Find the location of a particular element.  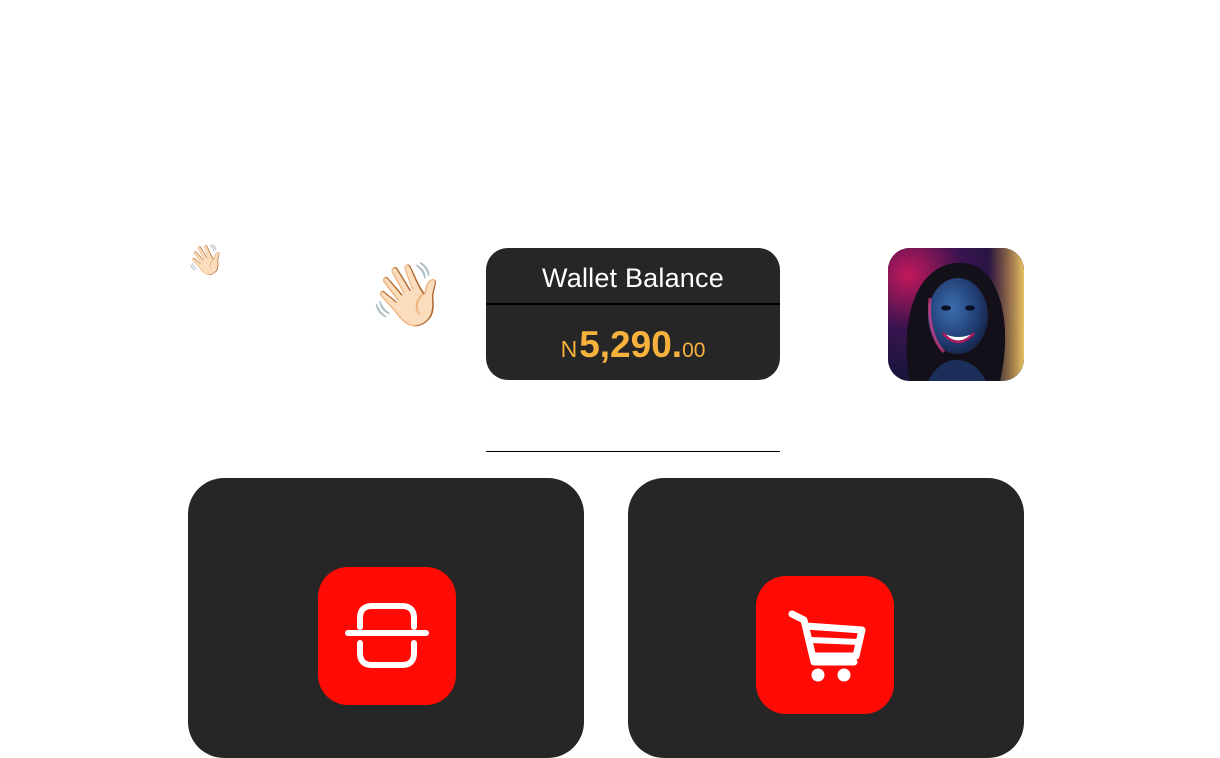

currency-symbol: N is located at coordinates (569, 349).